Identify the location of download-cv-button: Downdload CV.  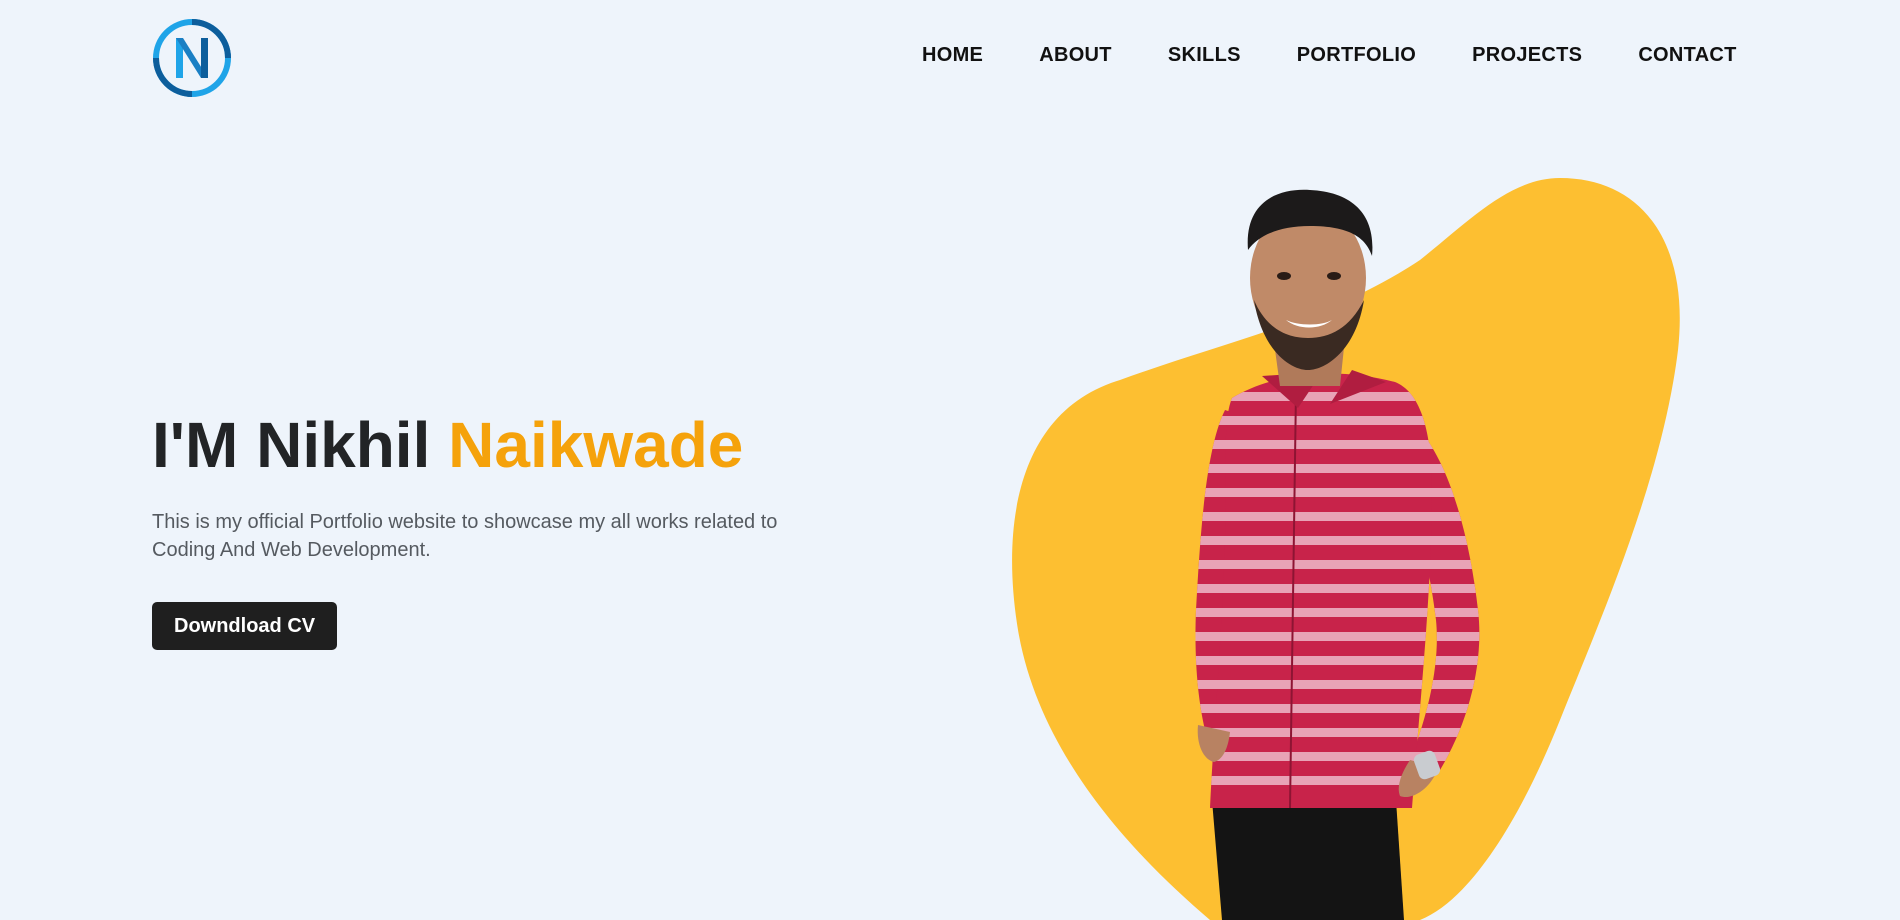
(245, 626).